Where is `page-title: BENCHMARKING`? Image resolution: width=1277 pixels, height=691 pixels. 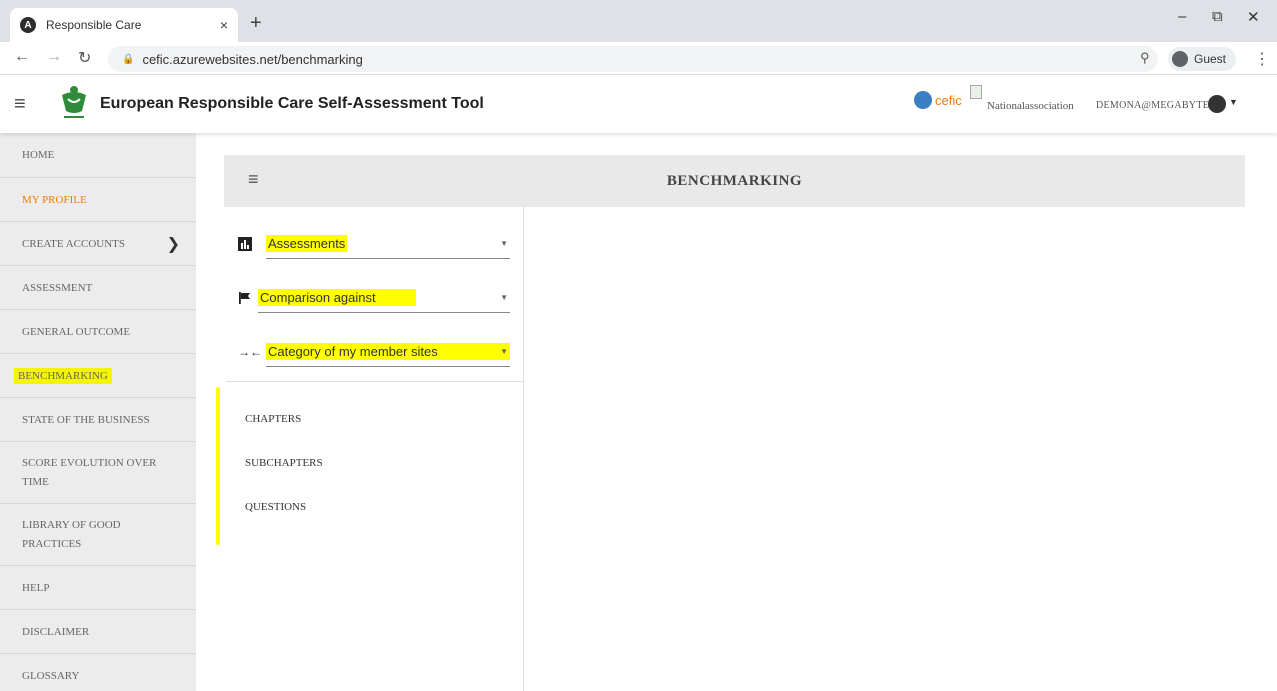 page-title: BENCHMARKING is located at coordinates (734, 181).